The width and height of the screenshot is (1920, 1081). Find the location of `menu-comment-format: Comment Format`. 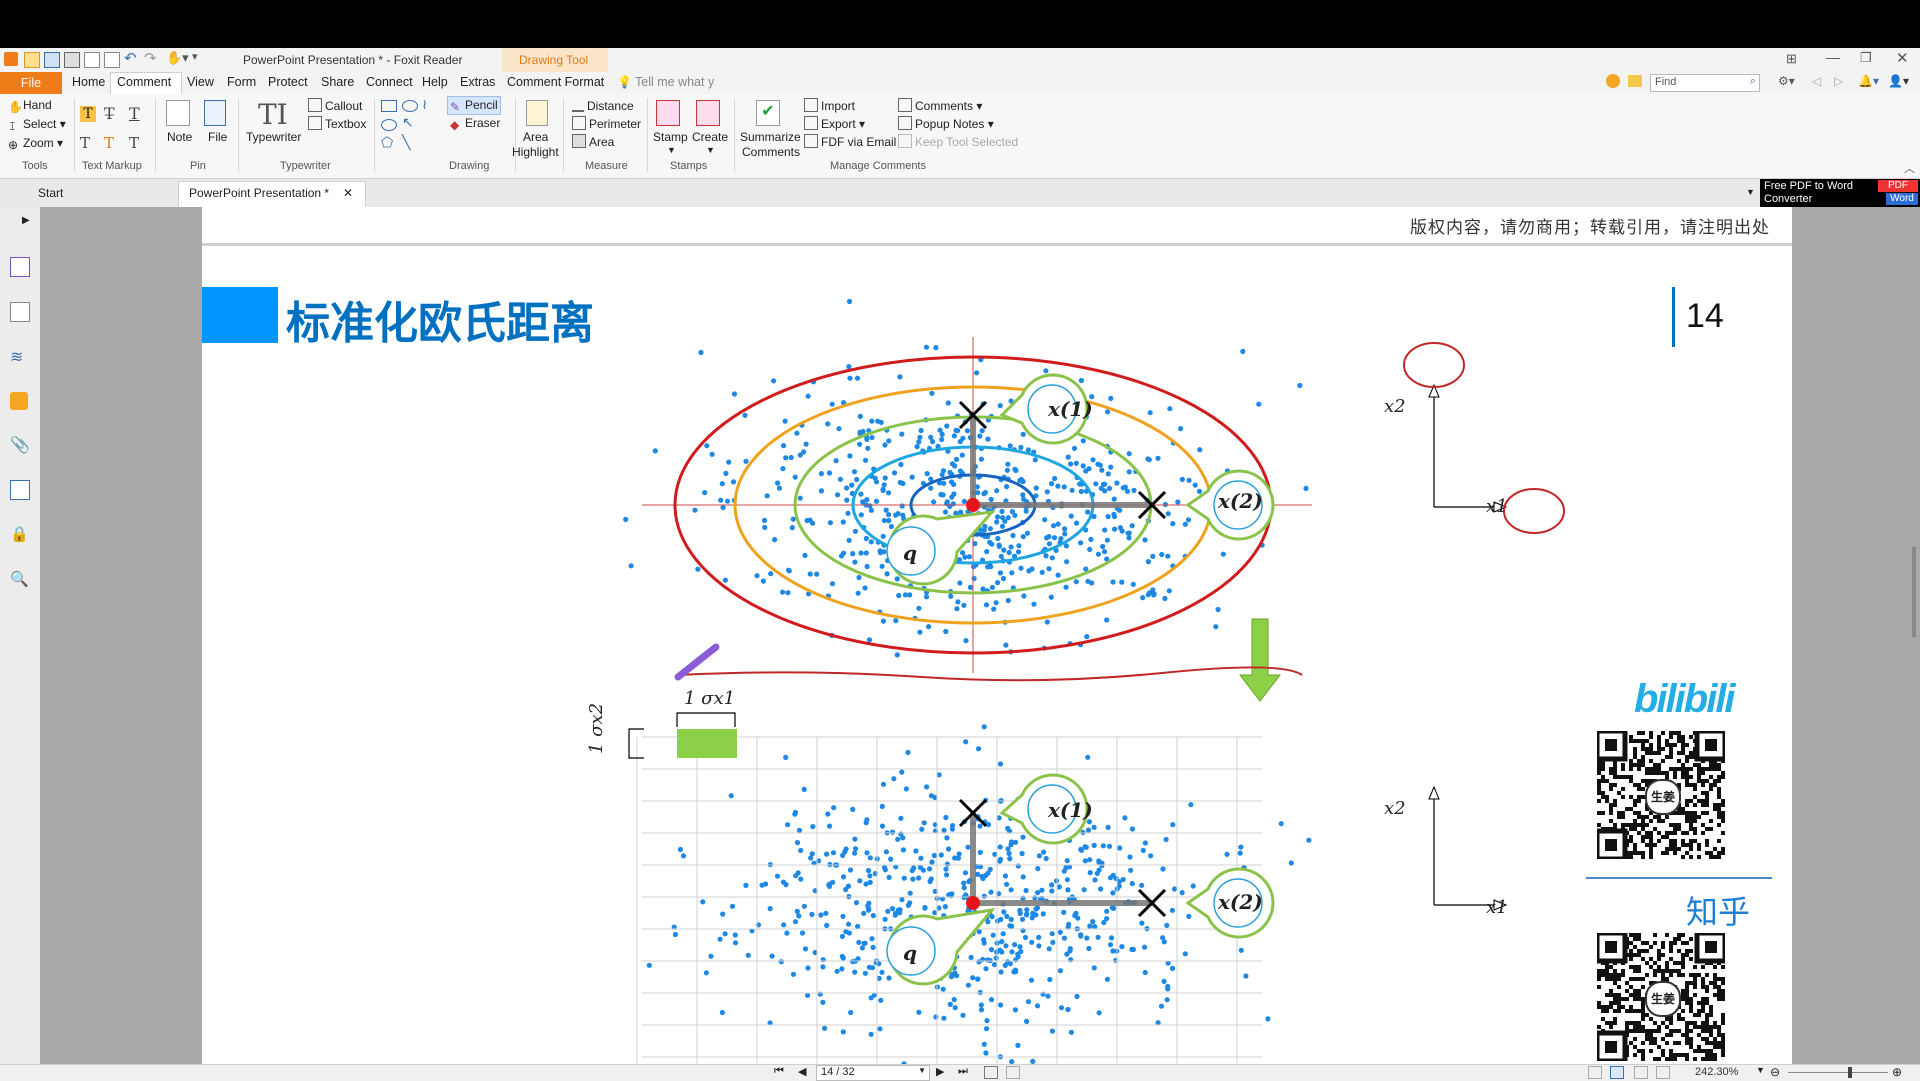

menu-comment-format: Comment Format is located at coordinates (555, 82).